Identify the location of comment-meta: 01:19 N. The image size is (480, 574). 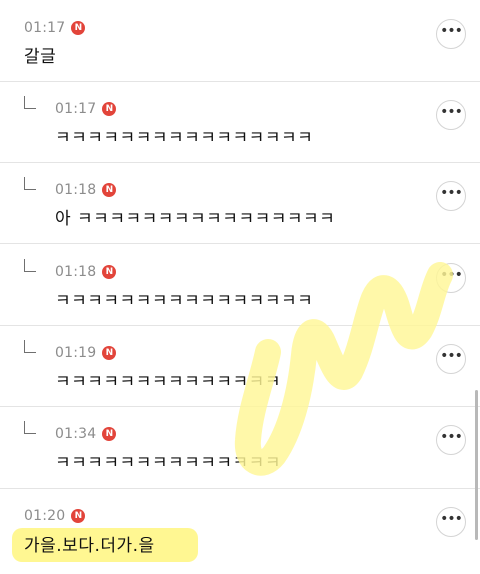
(86, 353).